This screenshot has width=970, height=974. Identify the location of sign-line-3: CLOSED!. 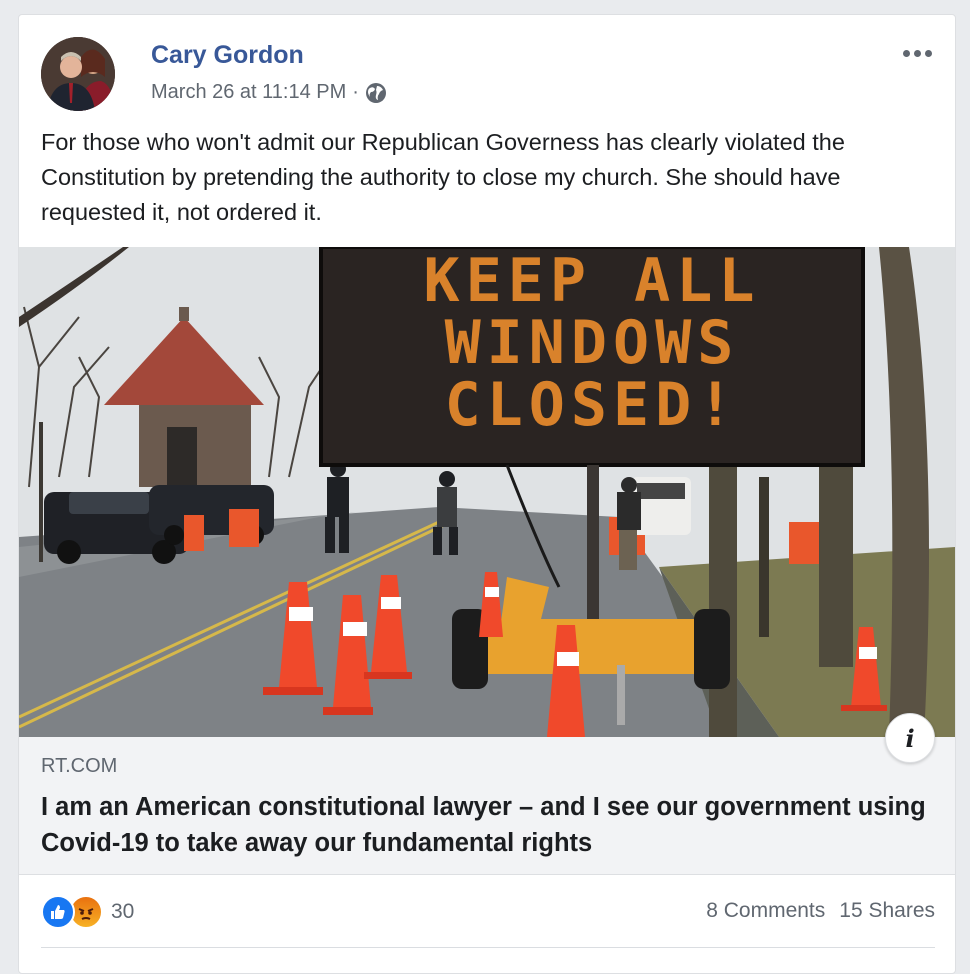
(592, 405).